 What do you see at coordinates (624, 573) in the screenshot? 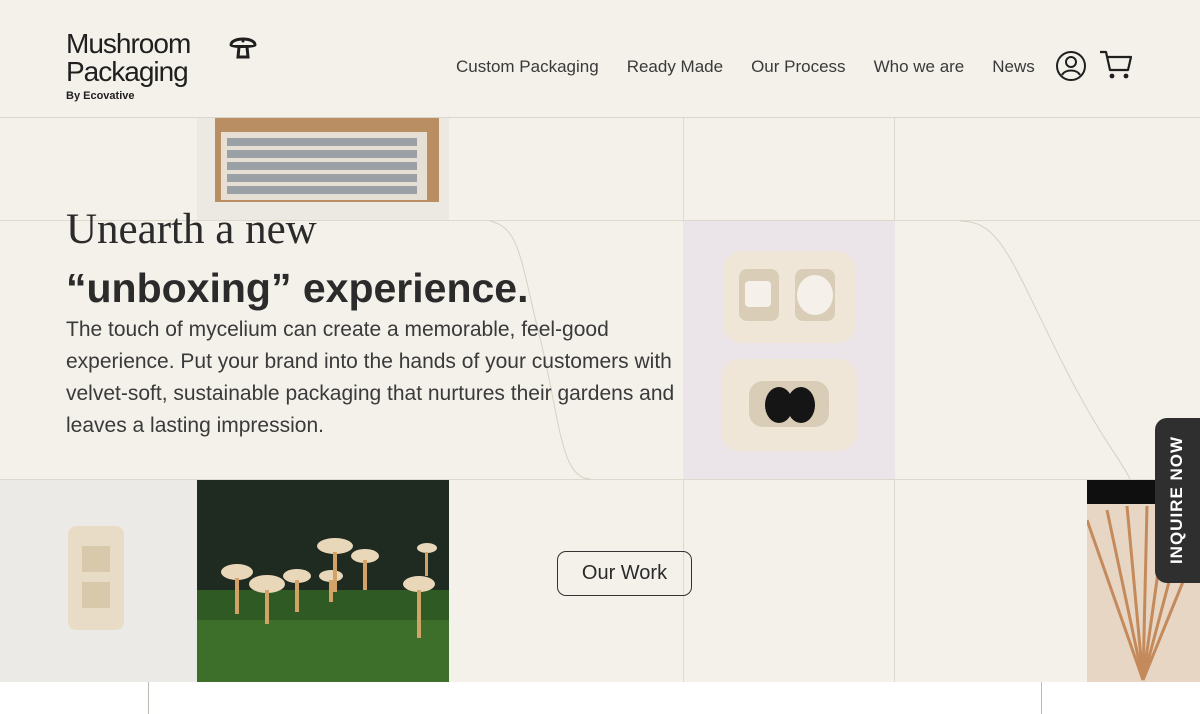
I see `our-work-button: Our Work` at bounding box center [624, 573].